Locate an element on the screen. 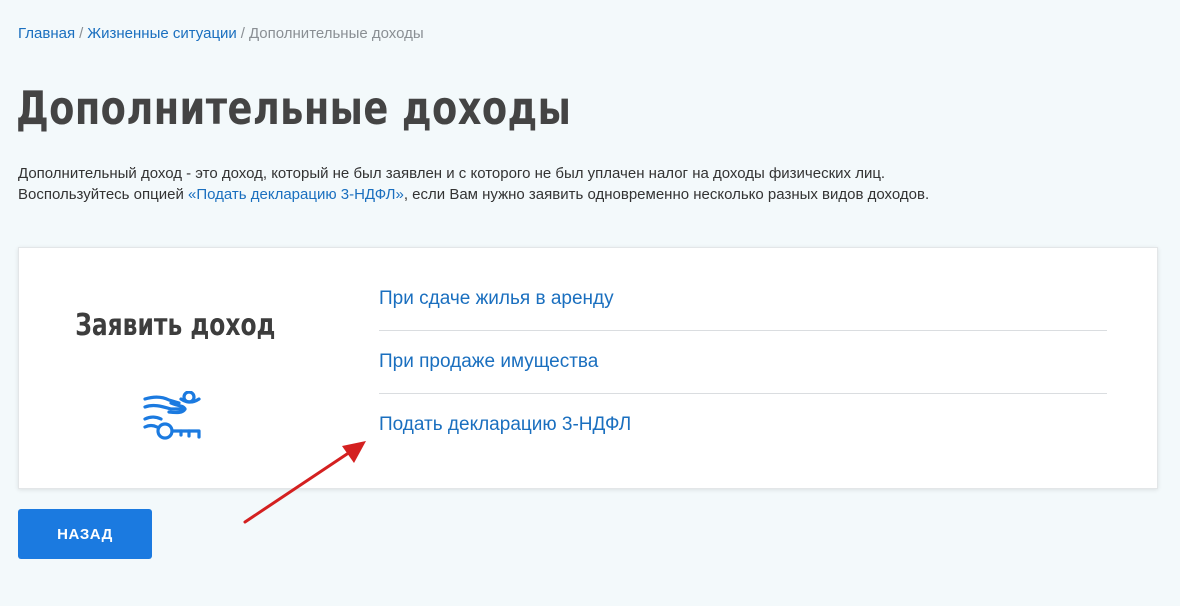 The image size is (1180, 606). link-property-sale: При продаже имущества is located at coordinates (743, 362).